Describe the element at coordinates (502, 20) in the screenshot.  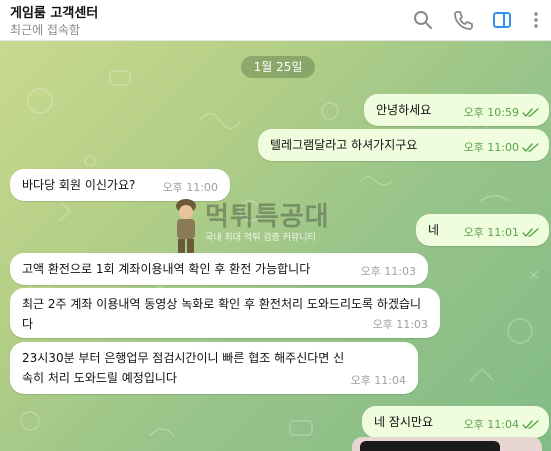
I see `sidebar-icon` at that location.